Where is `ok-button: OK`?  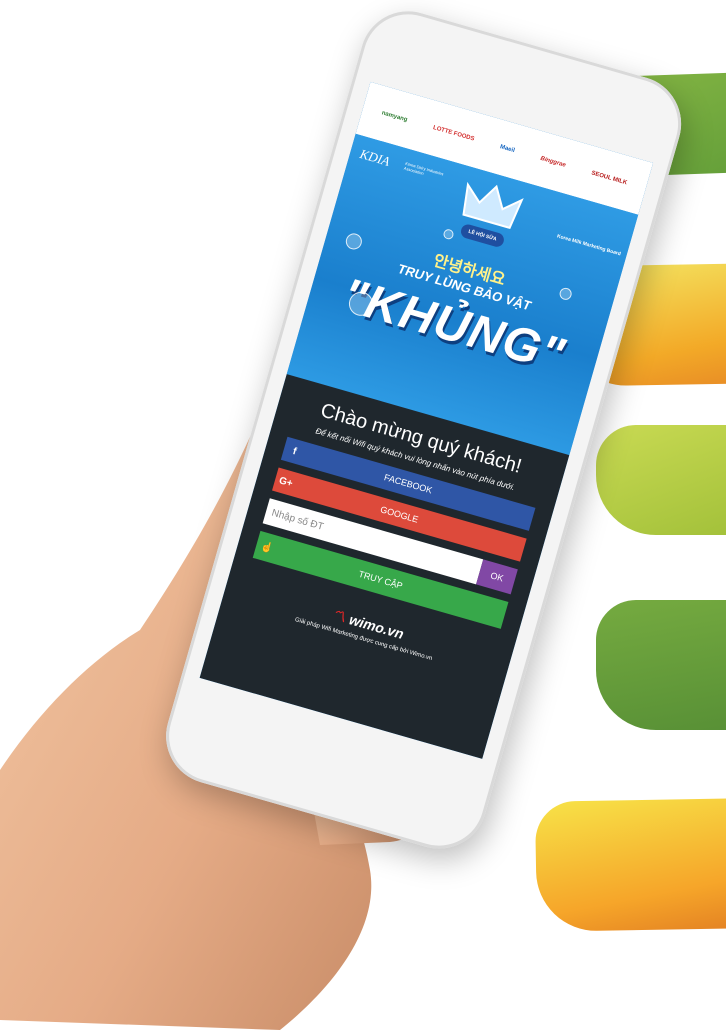 ok-button: OK is located at coordinates (497, 577).